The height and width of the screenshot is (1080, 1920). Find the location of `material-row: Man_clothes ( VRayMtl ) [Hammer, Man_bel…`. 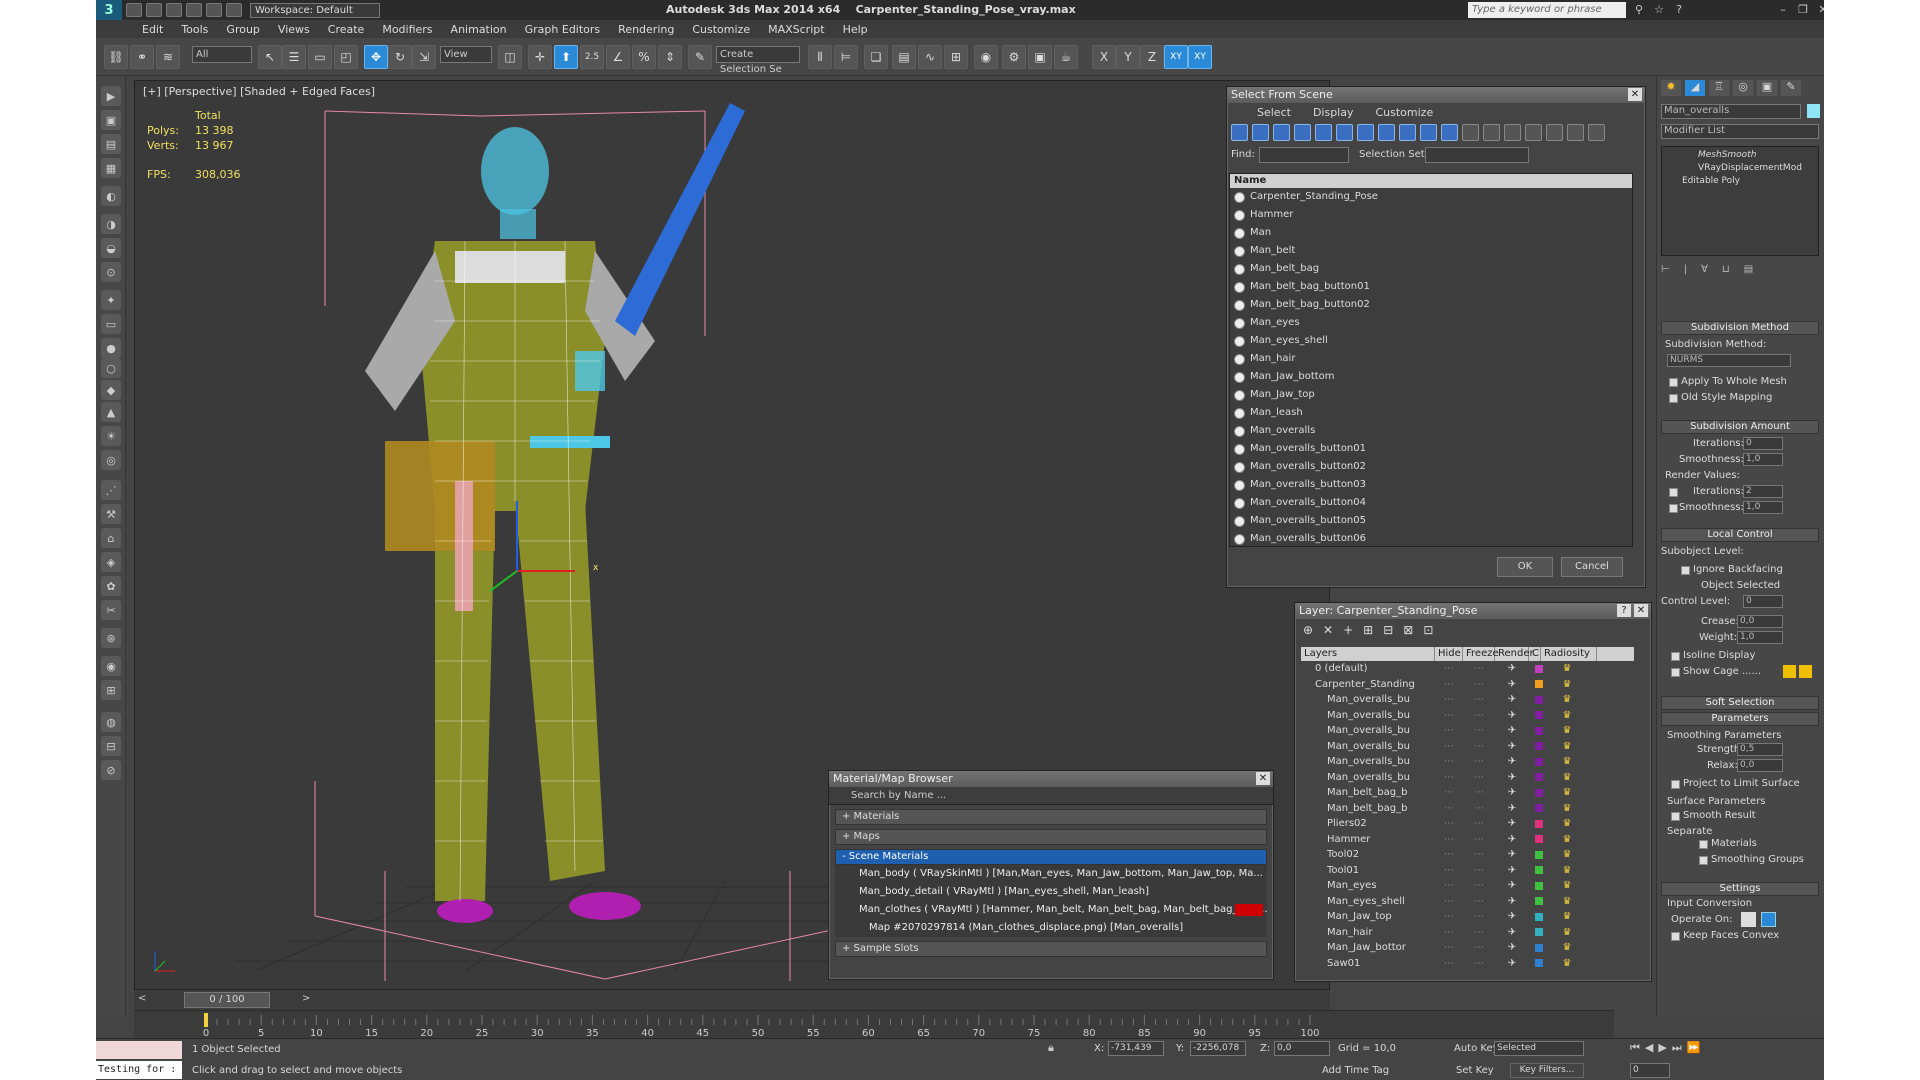

material-row: Man_clothes ( VRayMtl ) [Hammer, Man_bel… is located at coordinates (1051, 910).